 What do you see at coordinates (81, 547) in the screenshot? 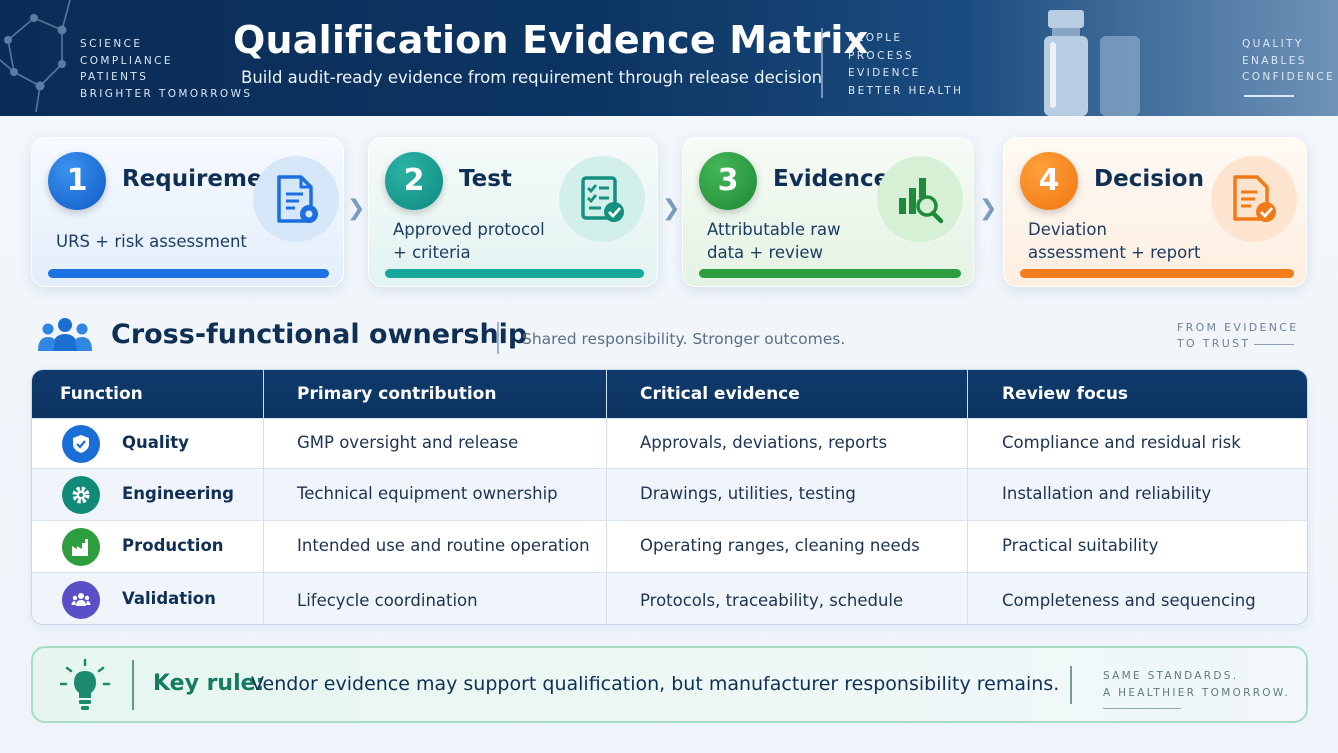
I see `factory-icon` at bounding box center [81, 547].